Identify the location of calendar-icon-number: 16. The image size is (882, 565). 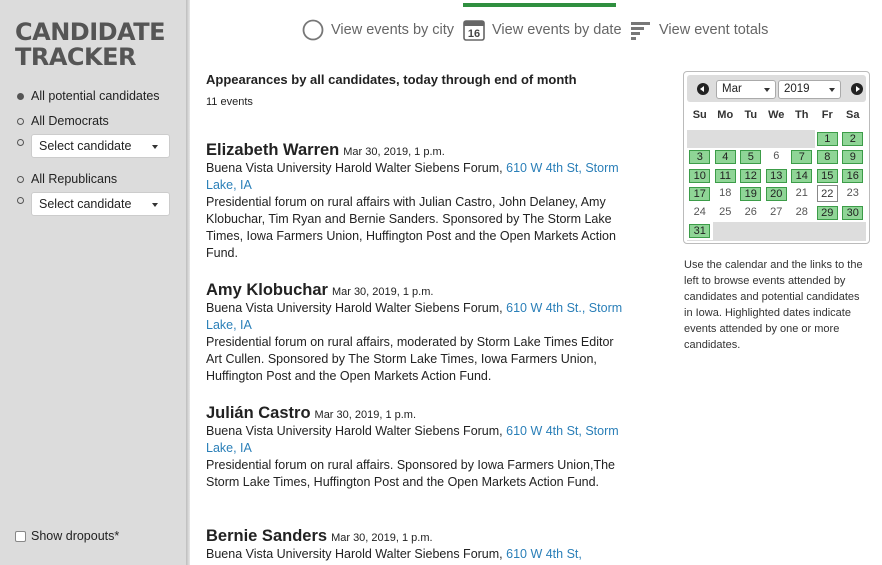
(474, 34).